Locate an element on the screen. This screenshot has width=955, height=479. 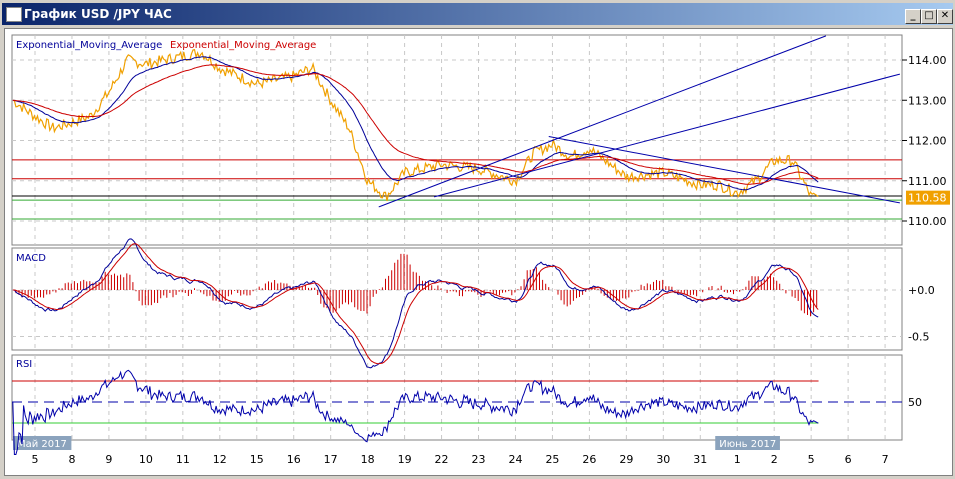
rsi-label: RSI is located at coordinates (24, 364).